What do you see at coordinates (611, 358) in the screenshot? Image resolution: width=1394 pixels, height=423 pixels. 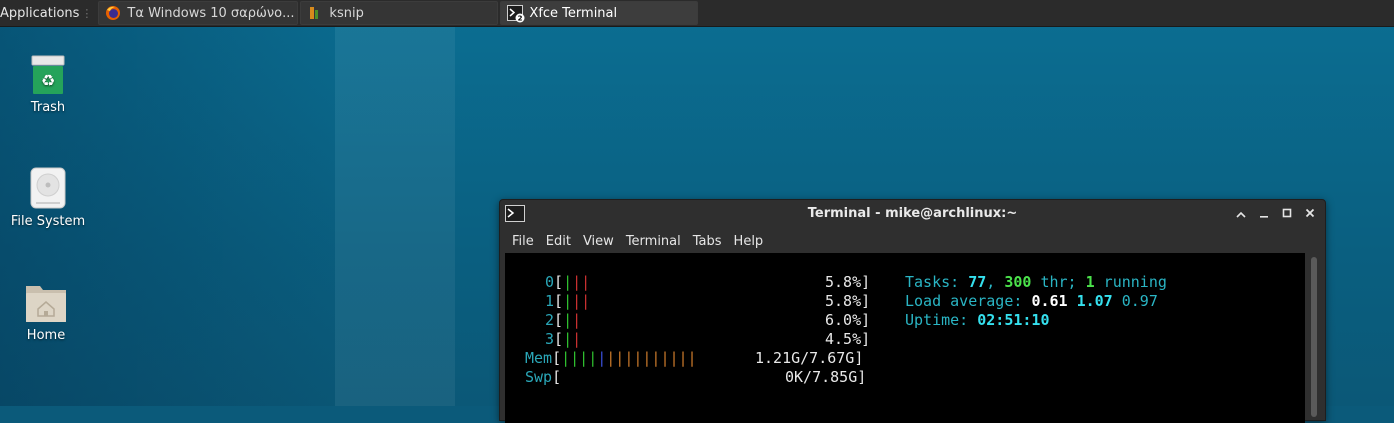 I see `mem-row: Mem[|||||||||||||||` at bounding box center [611, 358].